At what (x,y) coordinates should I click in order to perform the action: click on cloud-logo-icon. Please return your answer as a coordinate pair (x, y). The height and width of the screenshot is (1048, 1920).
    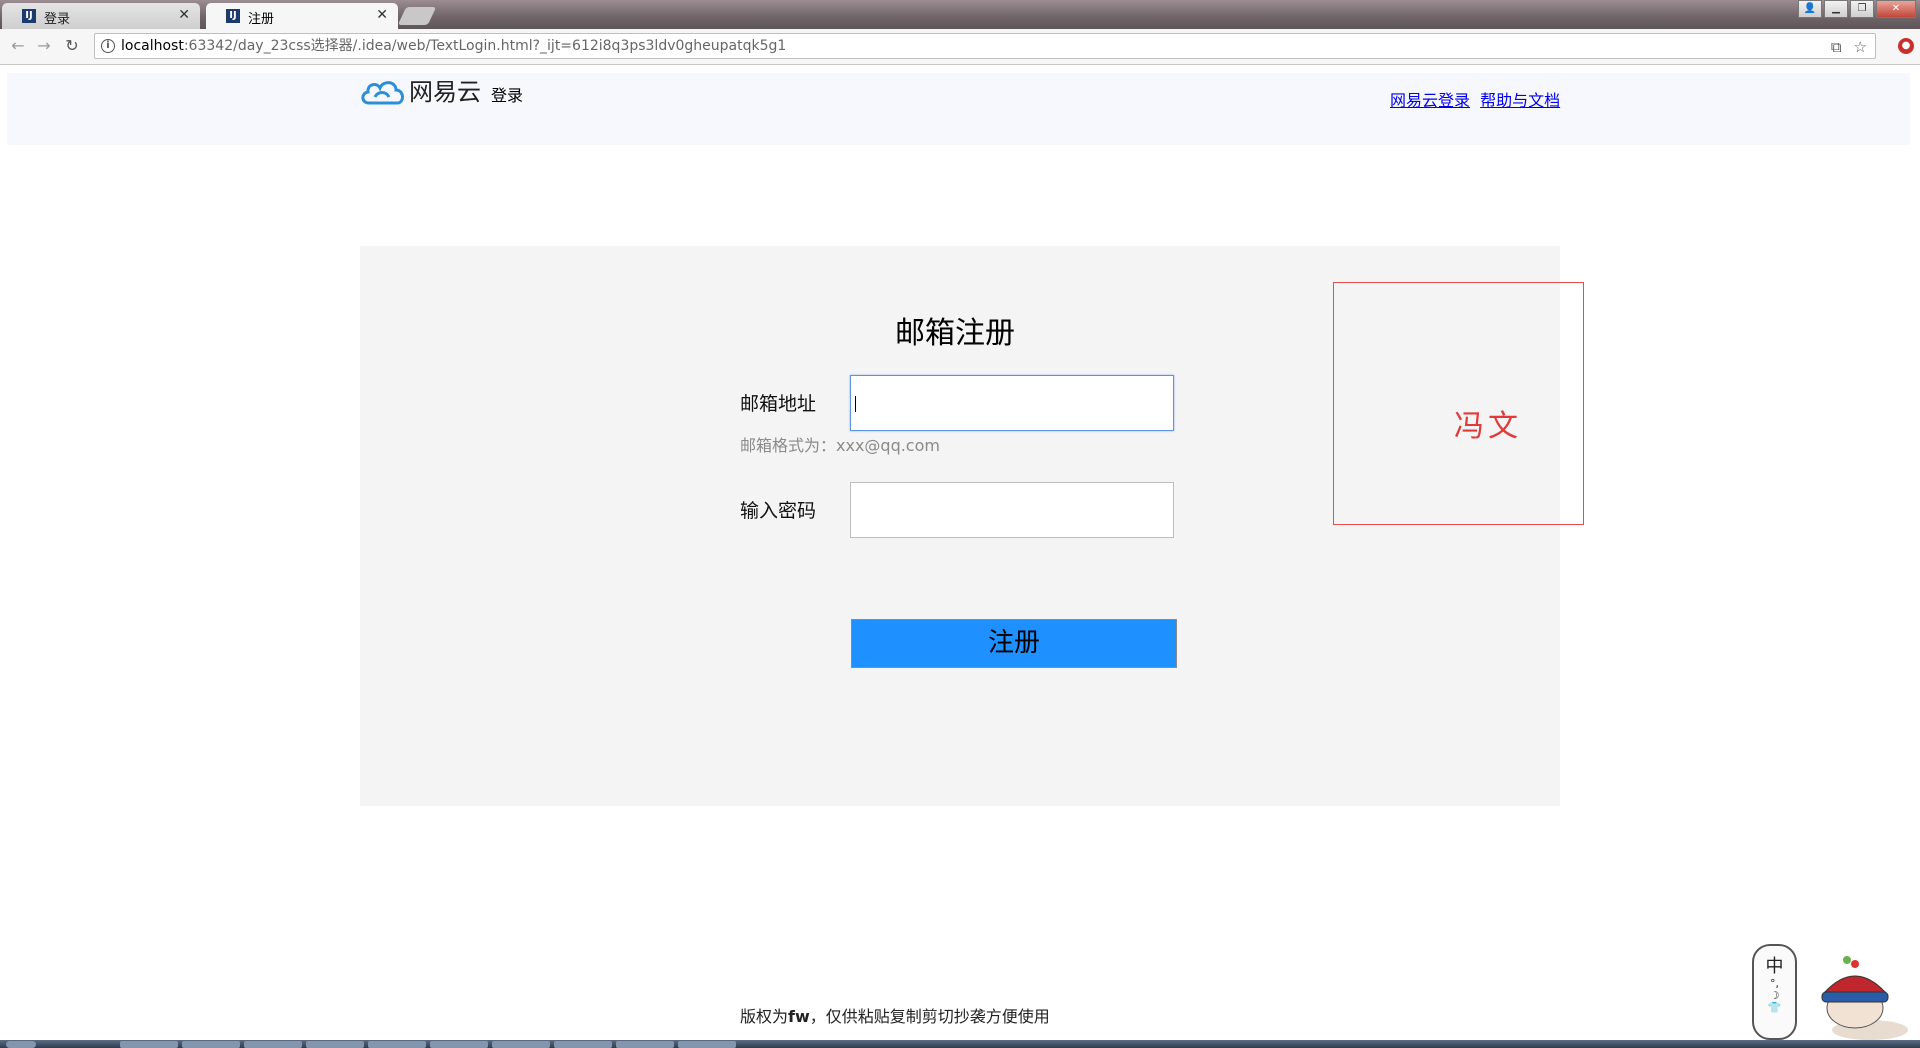
    Looking at the image, I should click on (382, 93).